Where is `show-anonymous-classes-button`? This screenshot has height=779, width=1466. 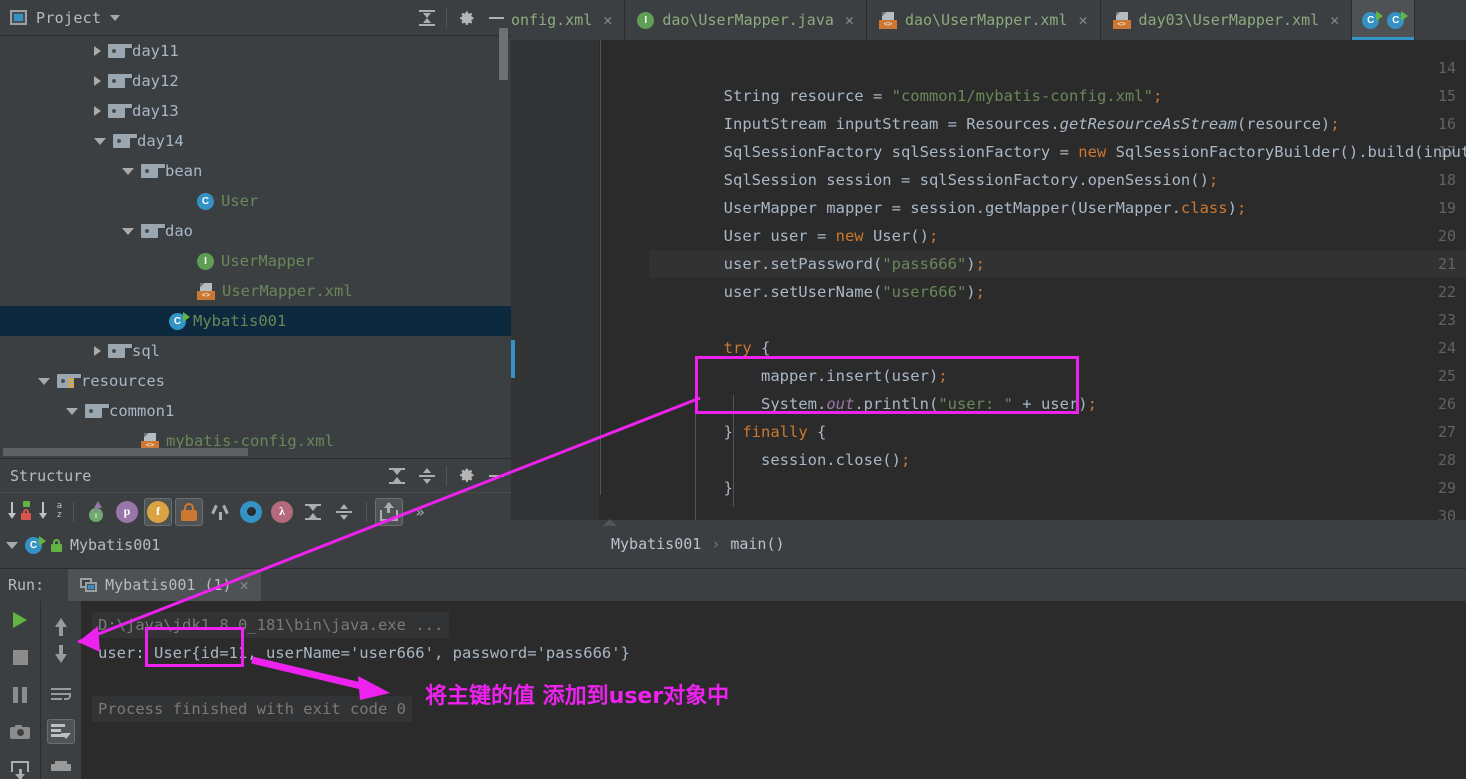 show-anonymous-classes-button is located at coordinates (220, 512).